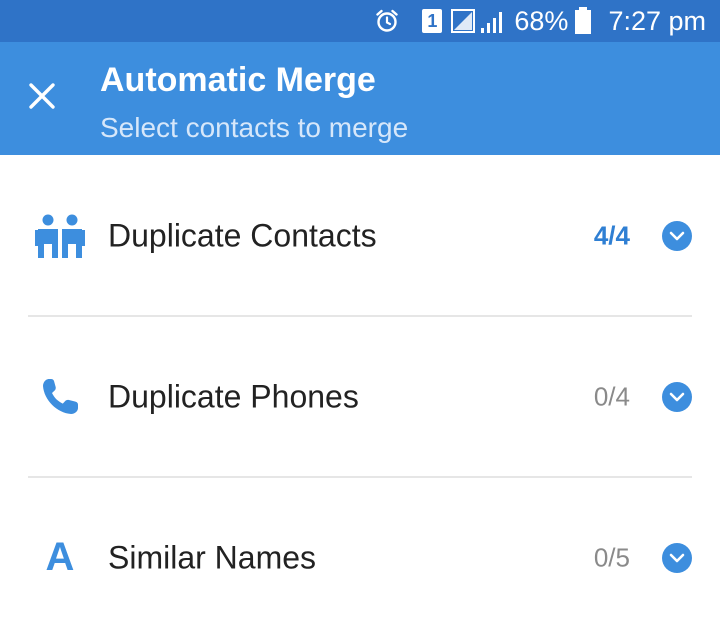 The height and width of the screenshot is (638, 720). What do you see at coordinates (387, 21) in the screenshot?
I see `alarm-icon` at bounding box center [387, 21].